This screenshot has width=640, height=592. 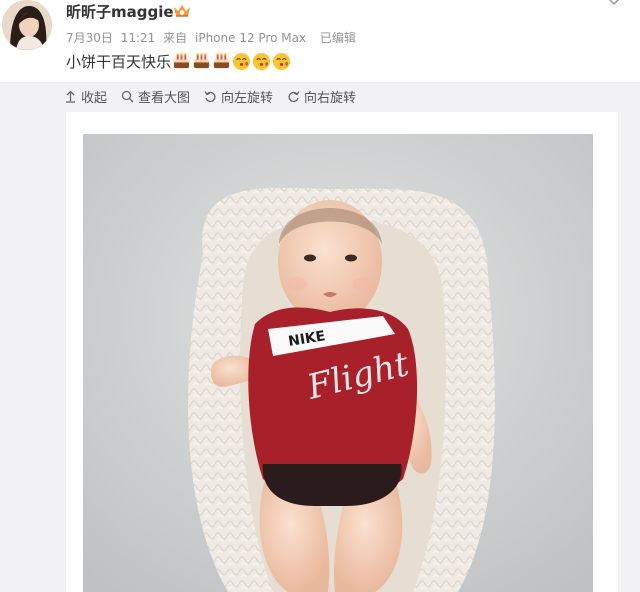 What do you see at coordinates (94, 98) in the screenshot?
I see `collapse-label: 收起` at bounding box center [94, 98].